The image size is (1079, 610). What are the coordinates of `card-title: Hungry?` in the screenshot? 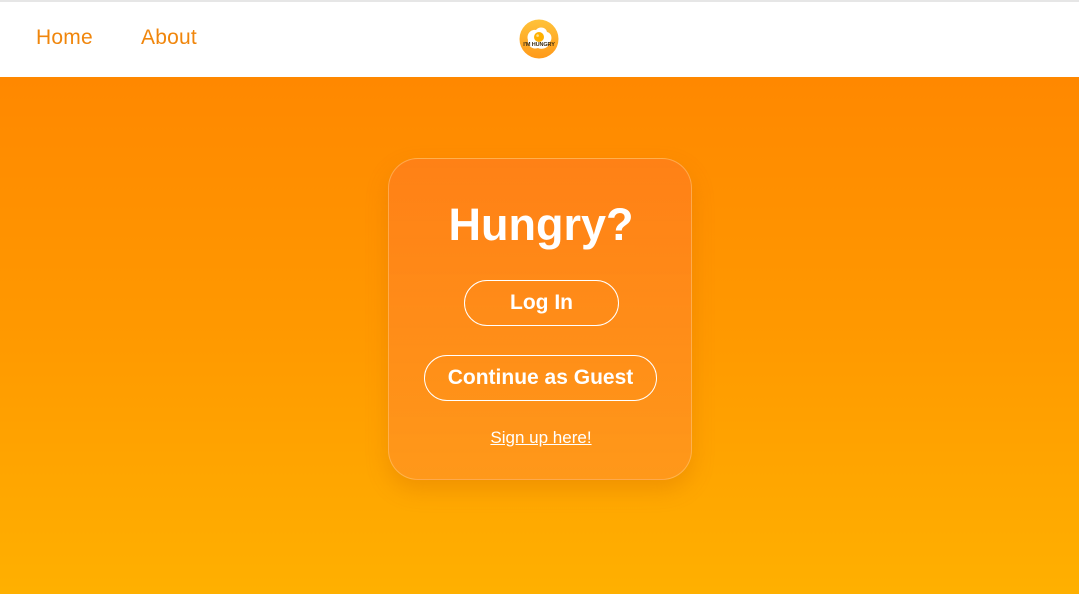 It's located at (541, 224).